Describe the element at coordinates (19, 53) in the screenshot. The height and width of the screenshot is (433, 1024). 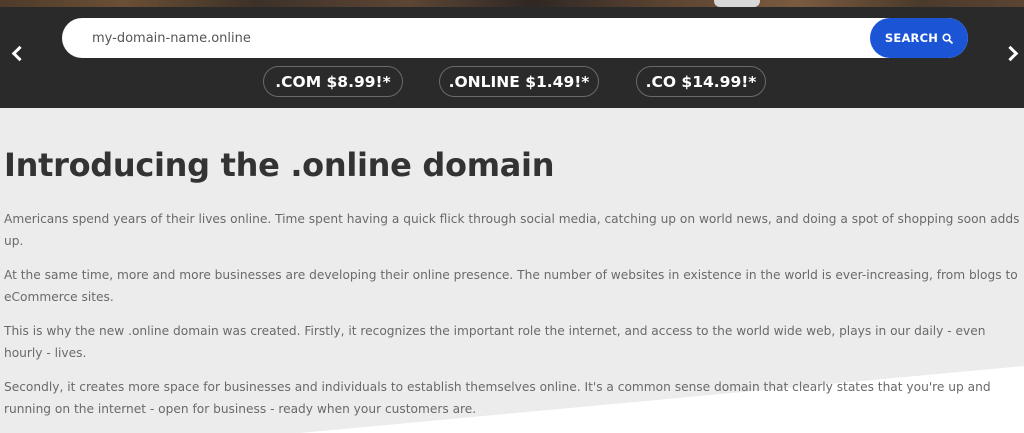
I see `chevron-left-icon` at that location.